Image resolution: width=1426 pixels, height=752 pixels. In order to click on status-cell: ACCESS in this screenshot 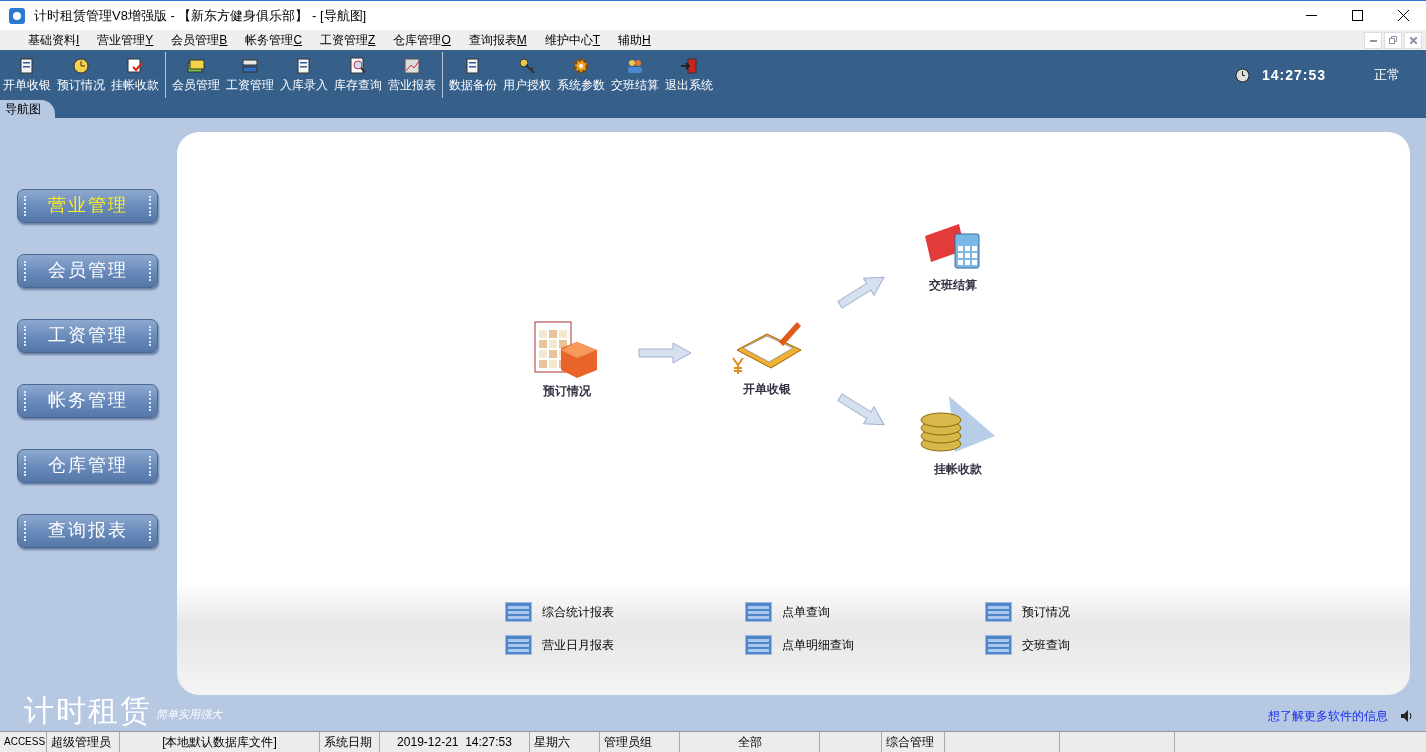, I will do `click(23, 741)`.